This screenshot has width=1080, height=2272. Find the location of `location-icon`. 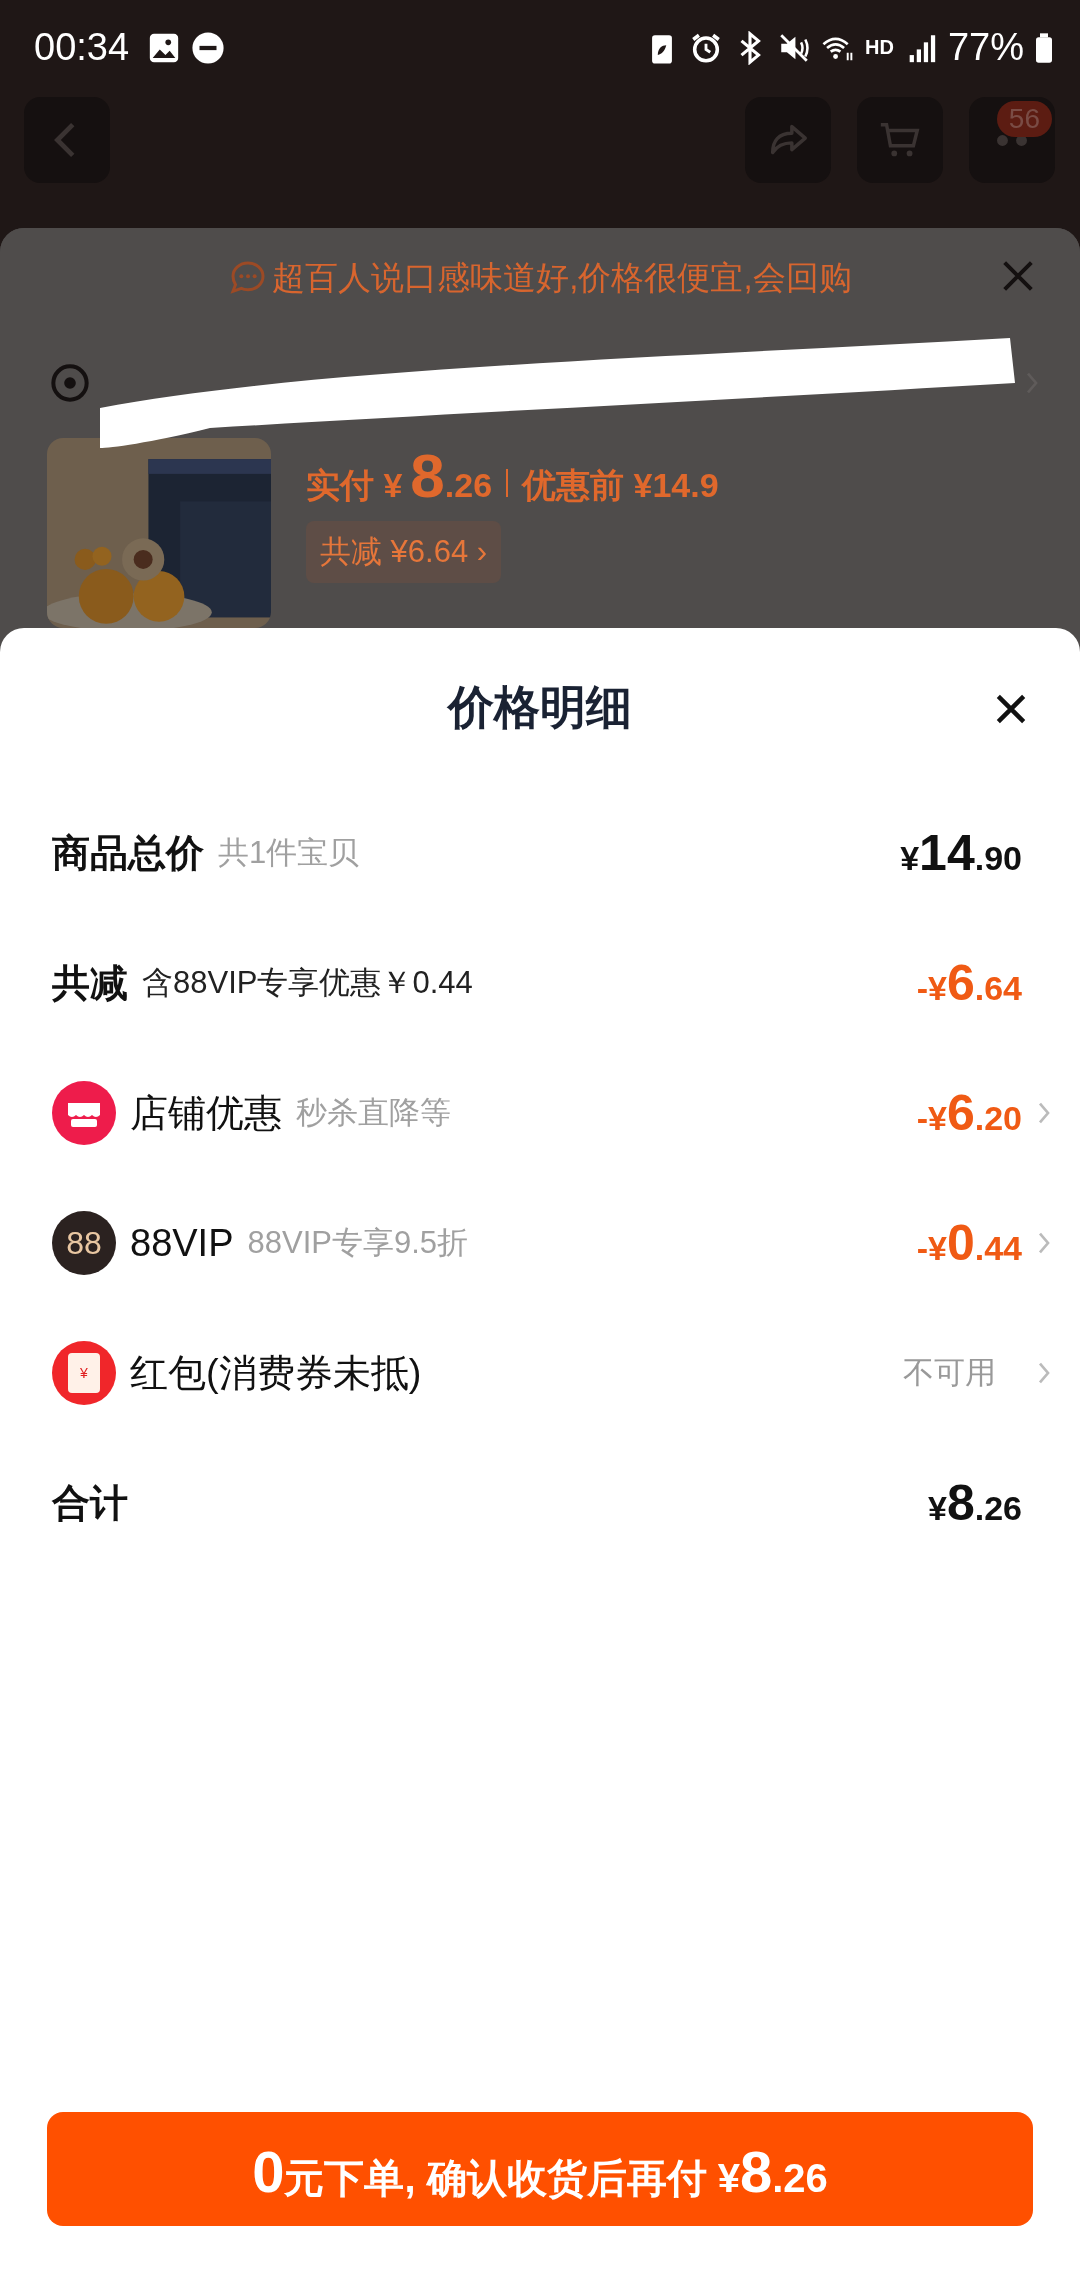

location-icon is located at coordinates (70, 383).